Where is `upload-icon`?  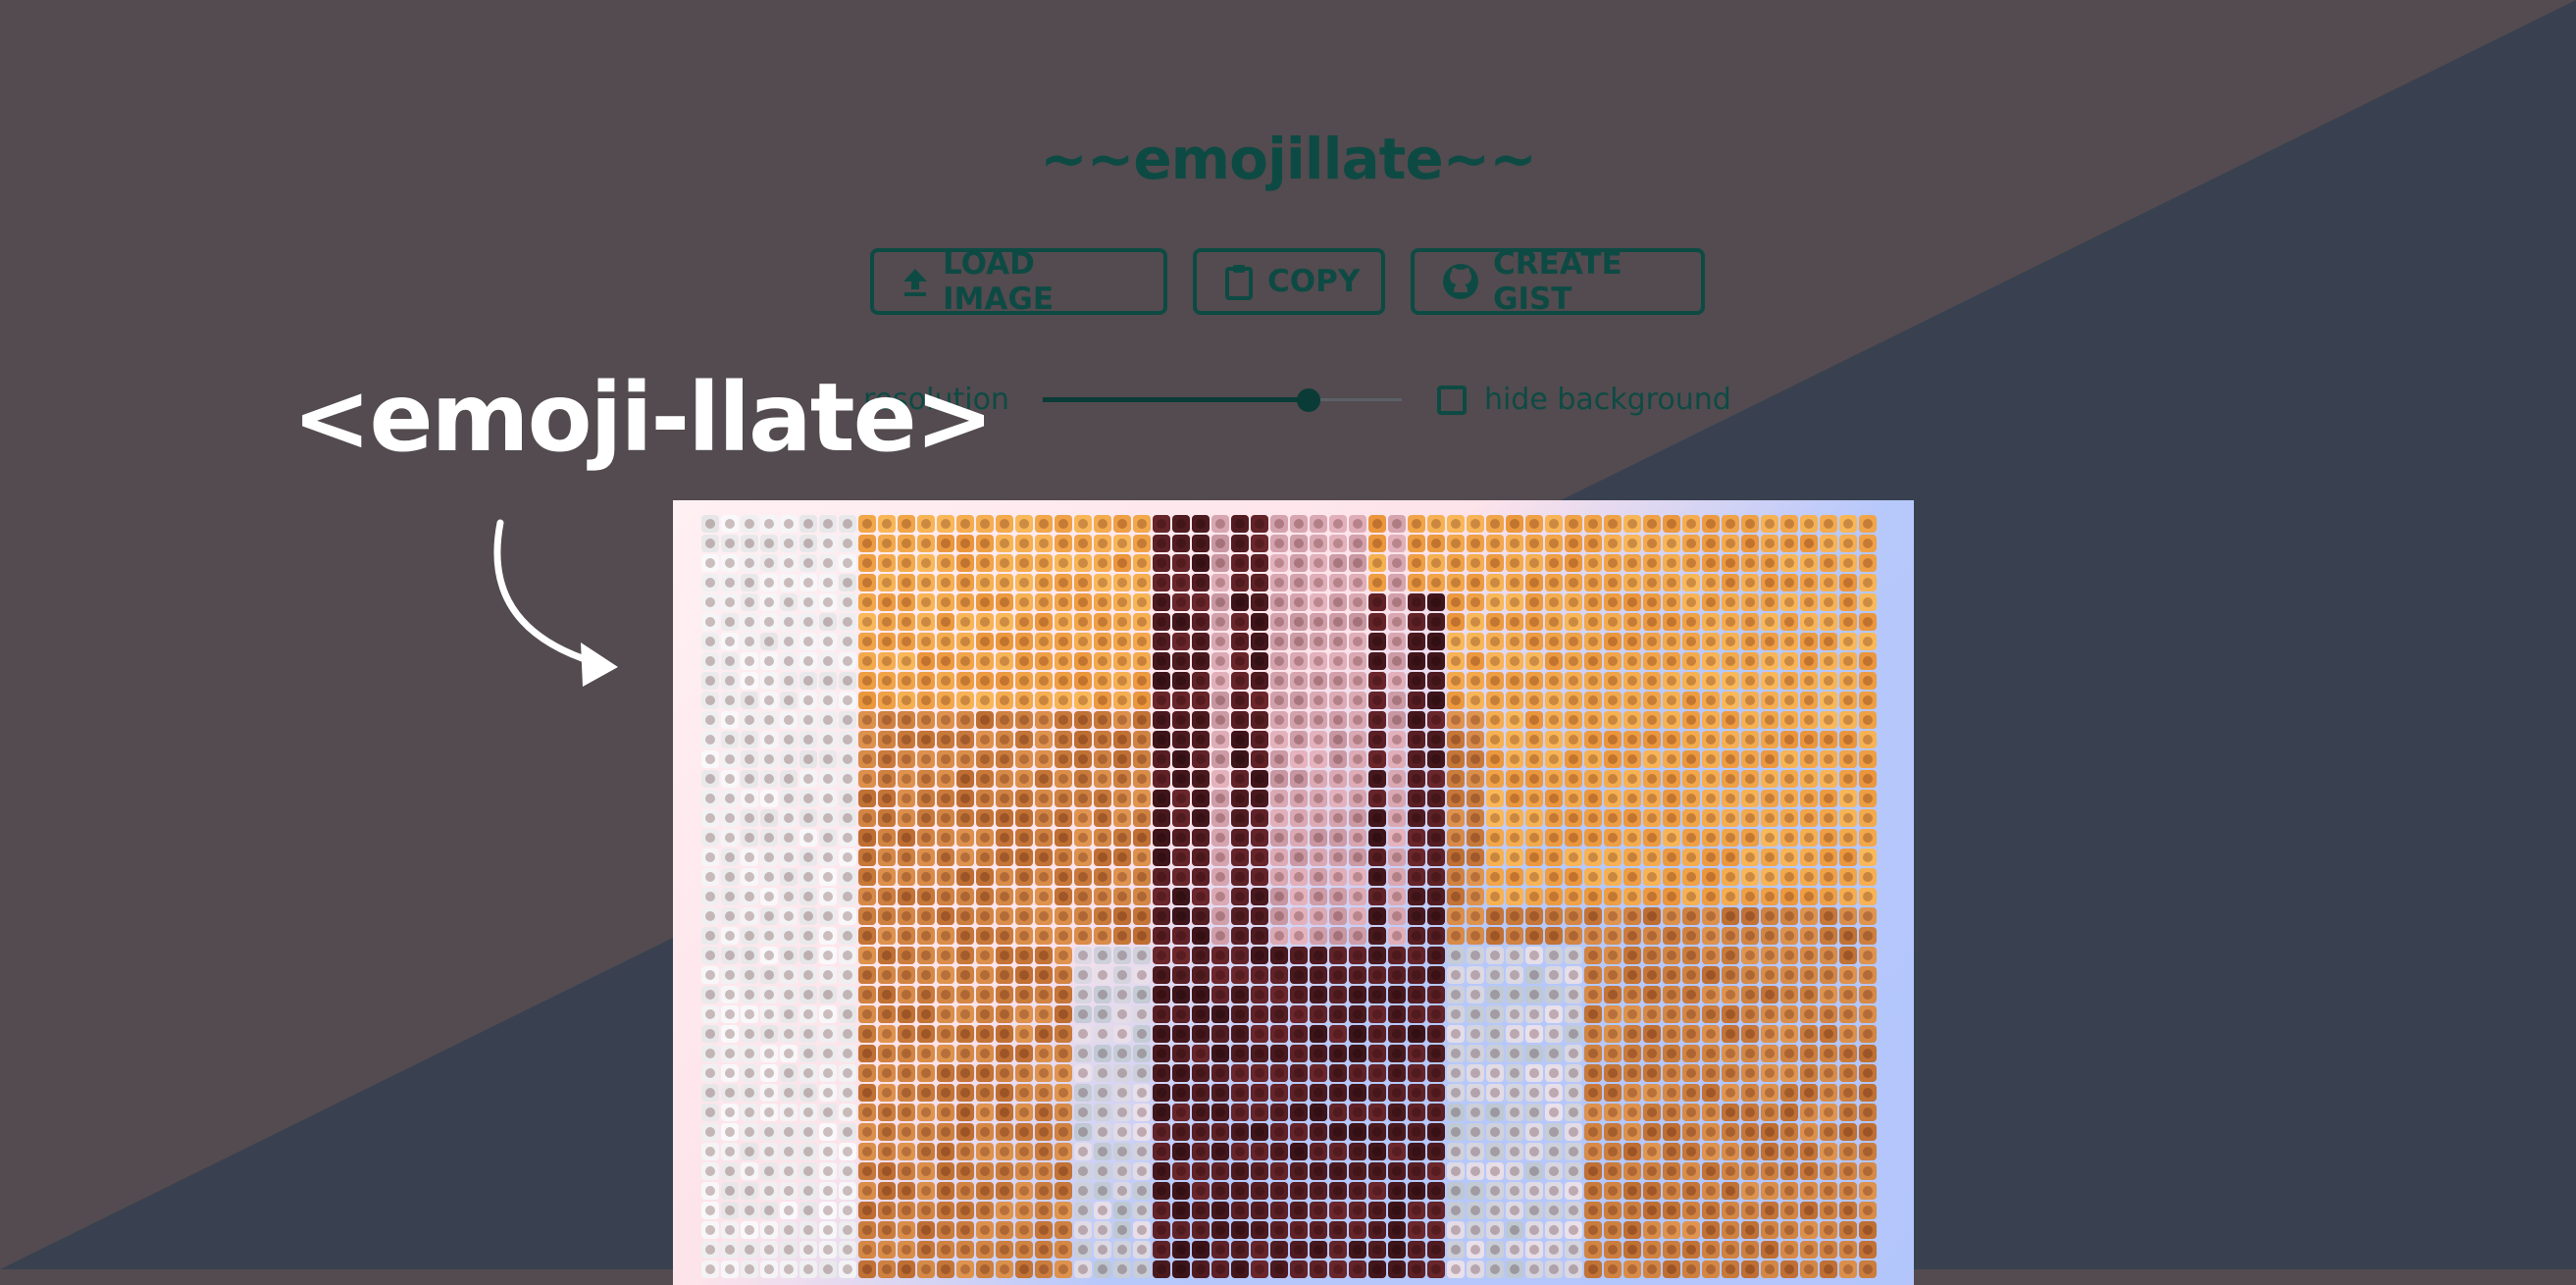
upload-icon is located at coordinates (915, 281).